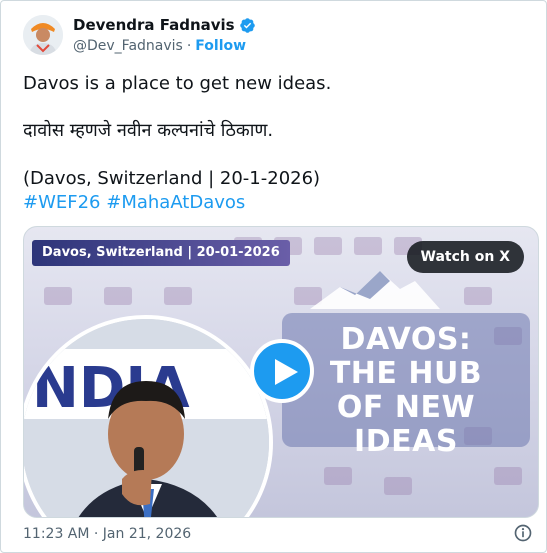  I want to click on headline: DAVOS: THE HUB OF NEW IDEAS, so click(406, 391).